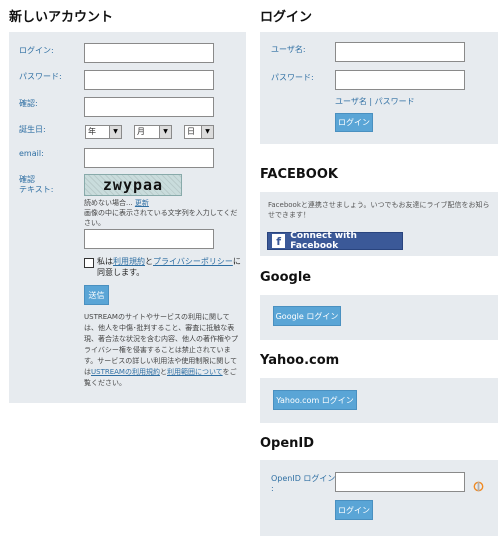 Image resolution: width=500 pixels, height=540 pixels. Describe the element at coordinates (354, 510) in the screenshot. I see `openid-login-button: ログイン` at that location.